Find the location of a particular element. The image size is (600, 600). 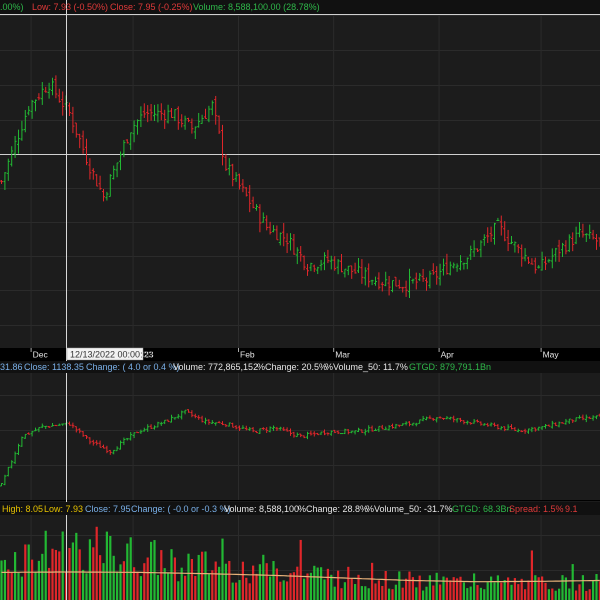

vol-change: Change: ( -0.0 or -0.3 %) is located at coordinates (181, 509).